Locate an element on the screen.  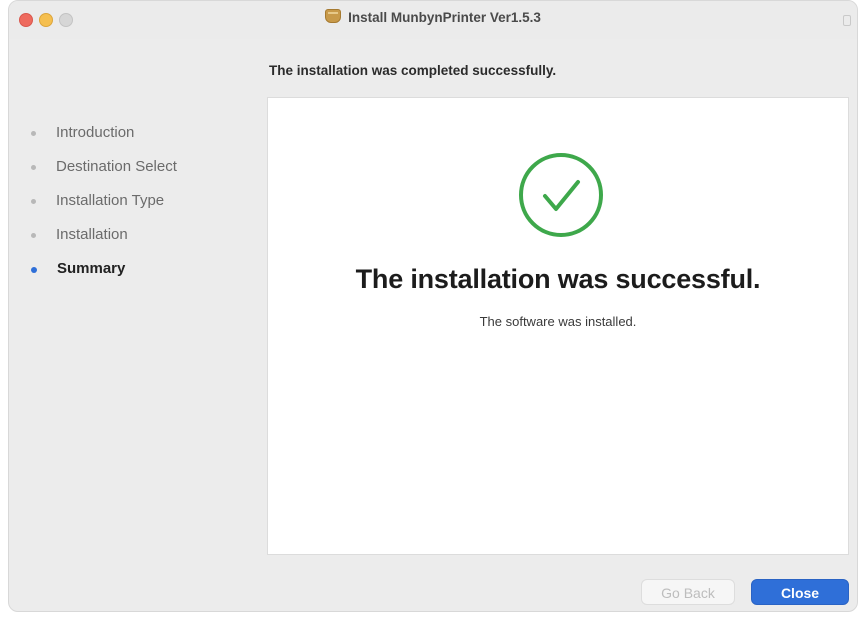
step-destination-select: Destination Select is located at coordinates (141, 175).